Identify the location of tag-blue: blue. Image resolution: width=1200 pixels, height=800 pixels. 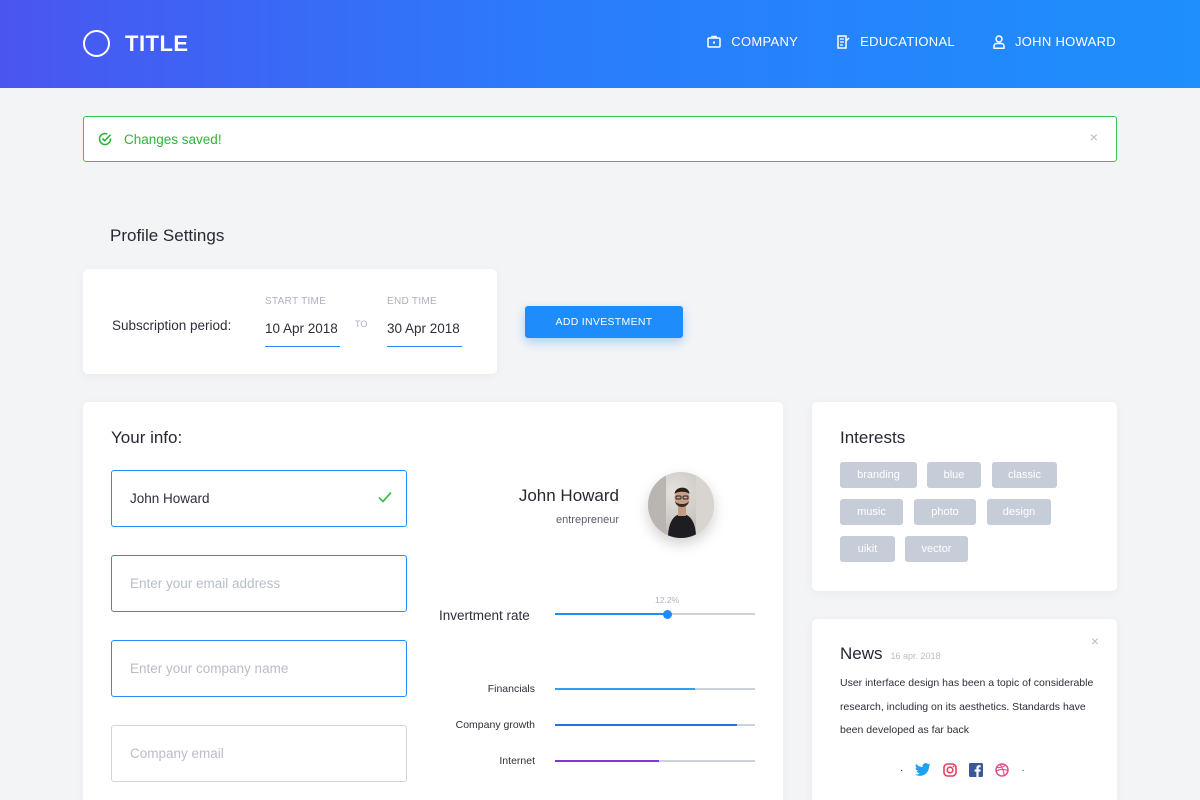
(954, 475).